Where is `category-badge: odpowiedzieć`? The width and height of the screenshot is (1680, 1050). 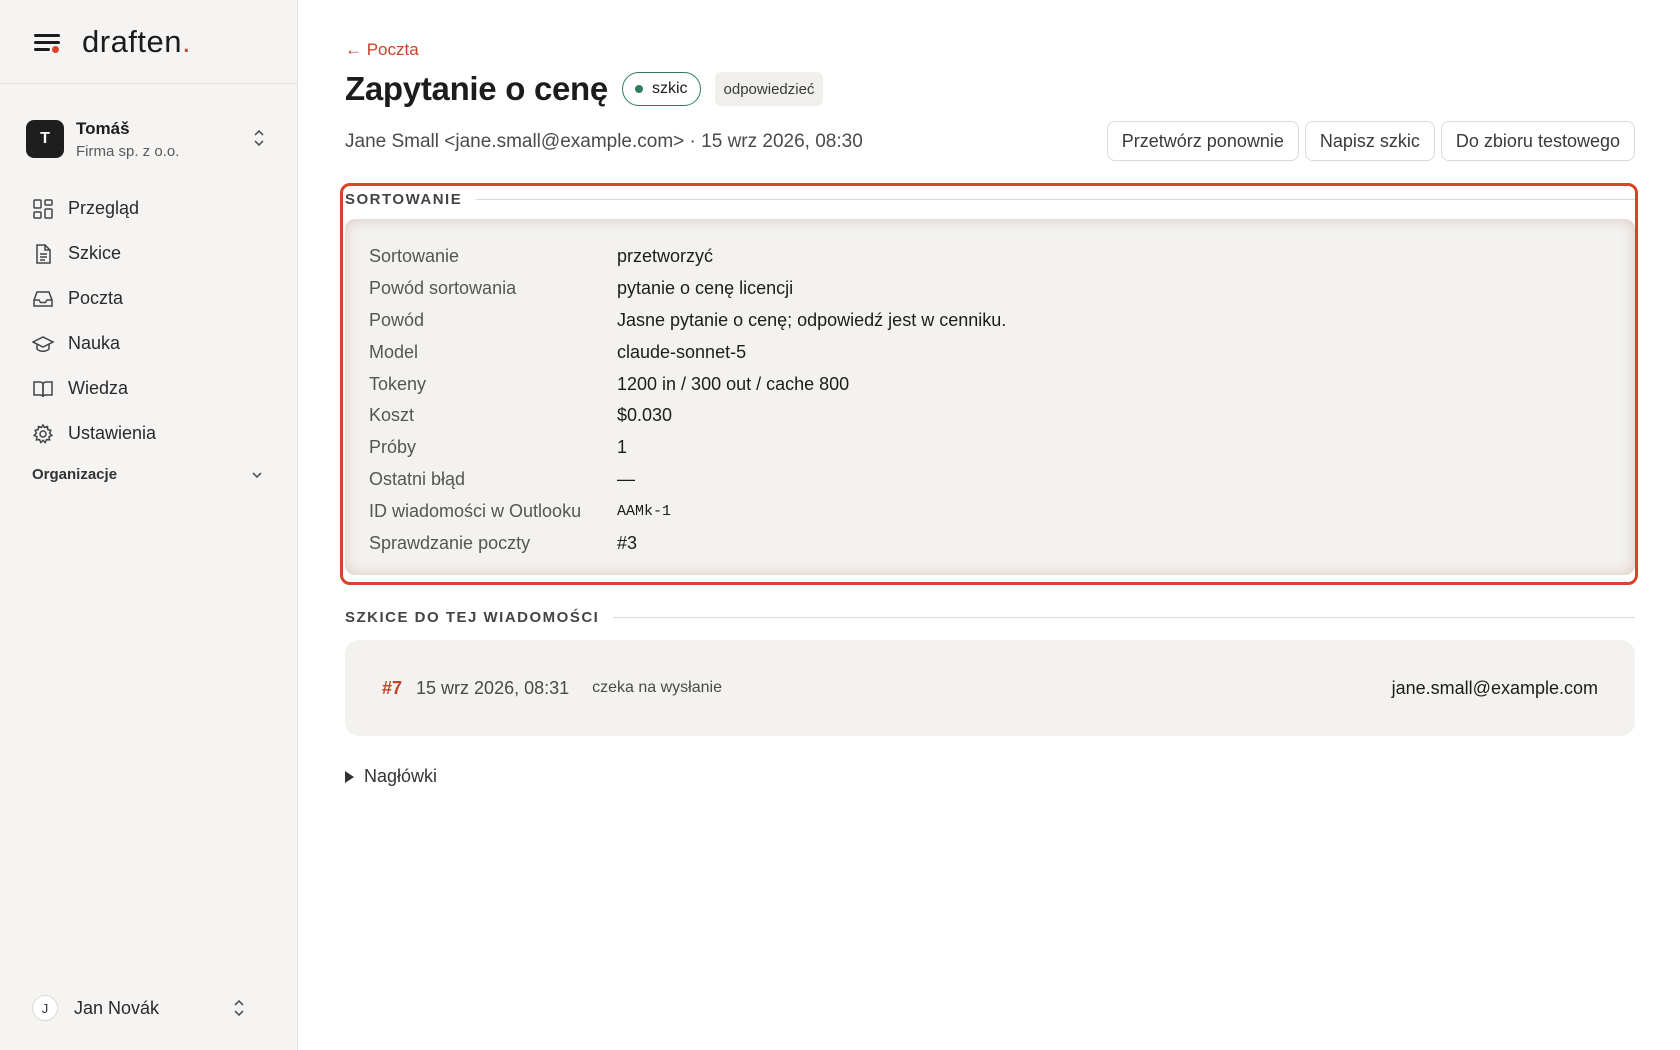 category-badge: odpowiedzieć is located at coordinates (769, 89).